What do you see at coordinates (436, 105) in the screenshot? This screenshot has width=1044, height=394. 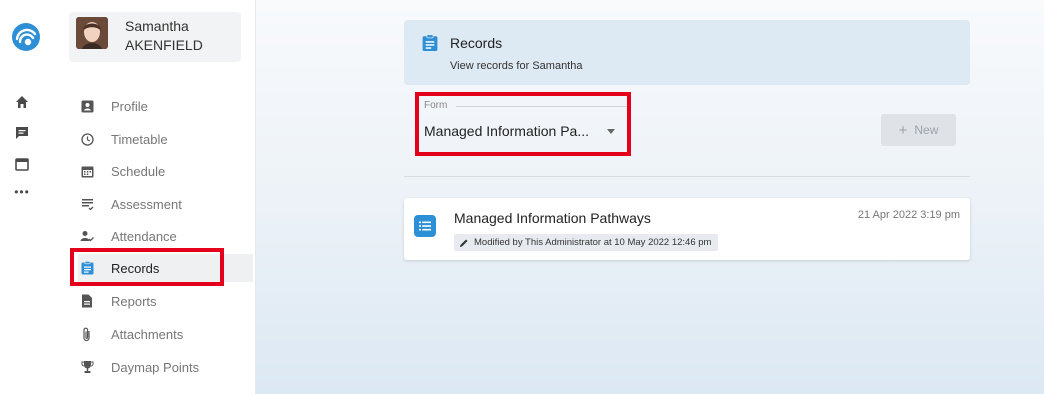 I see `form-select-label: Form` at bounding box center [436, 105].